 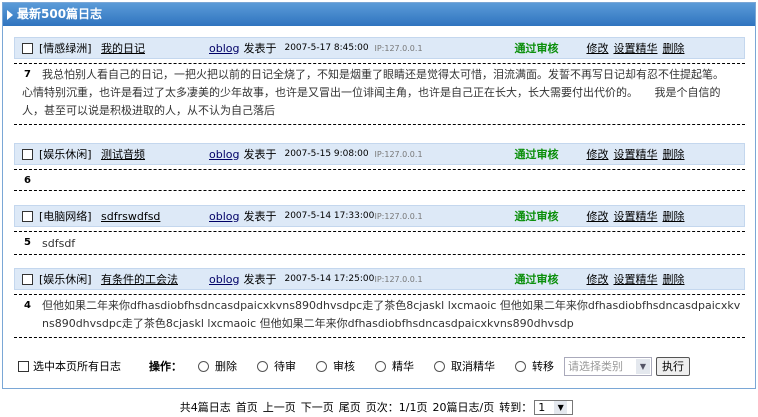 What do you see at coordinates (59, 243) in the screenshot?
I see `entry-content: sdfsdf` at bounding box center [59, 243].